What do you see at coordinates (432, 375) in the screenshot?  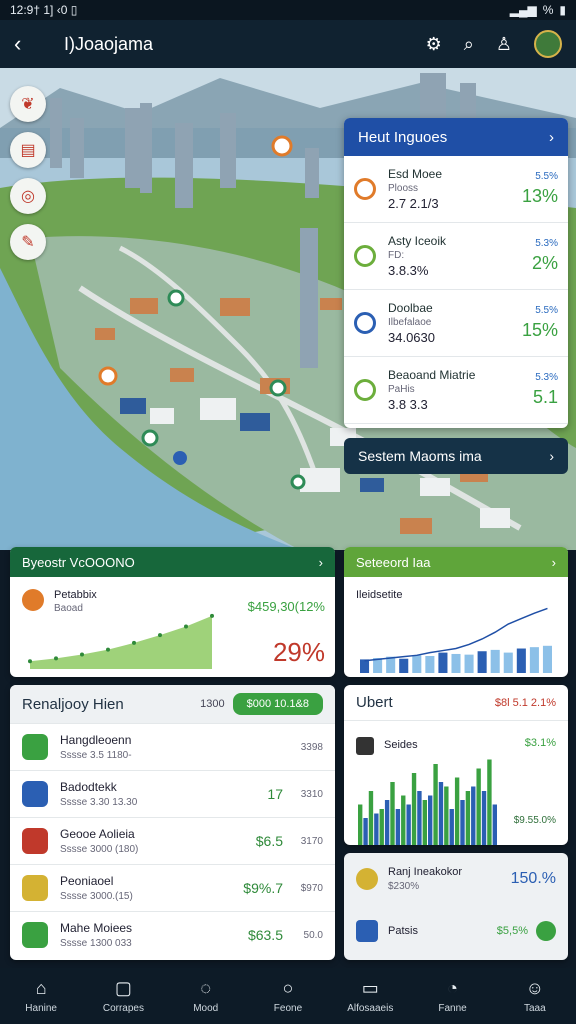 I see `hotspot-name: Beaoand Miatrie` at bounding box center [432, 375].